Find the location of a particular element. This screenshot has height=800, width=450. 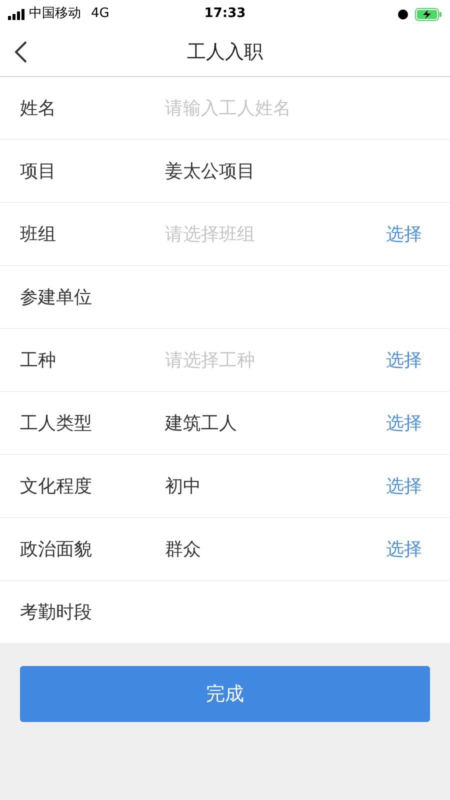

field-value: 群众 is located at coordinates (183, 550).